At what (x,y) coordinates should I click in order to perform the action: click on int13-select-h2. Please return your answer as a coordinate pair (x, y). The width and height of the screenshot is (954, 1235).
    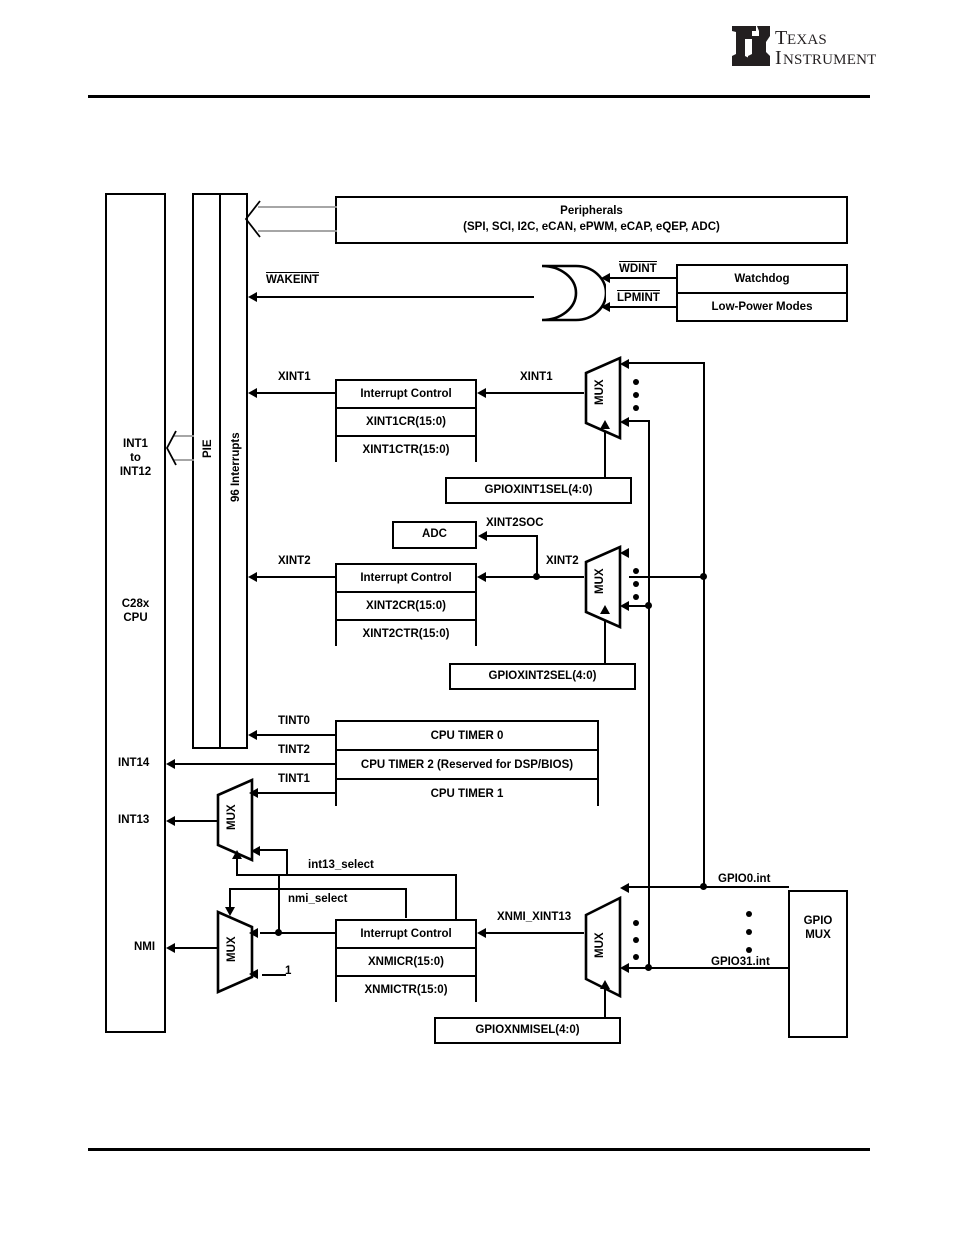
    Looking at the image, I should click on (346, 875).